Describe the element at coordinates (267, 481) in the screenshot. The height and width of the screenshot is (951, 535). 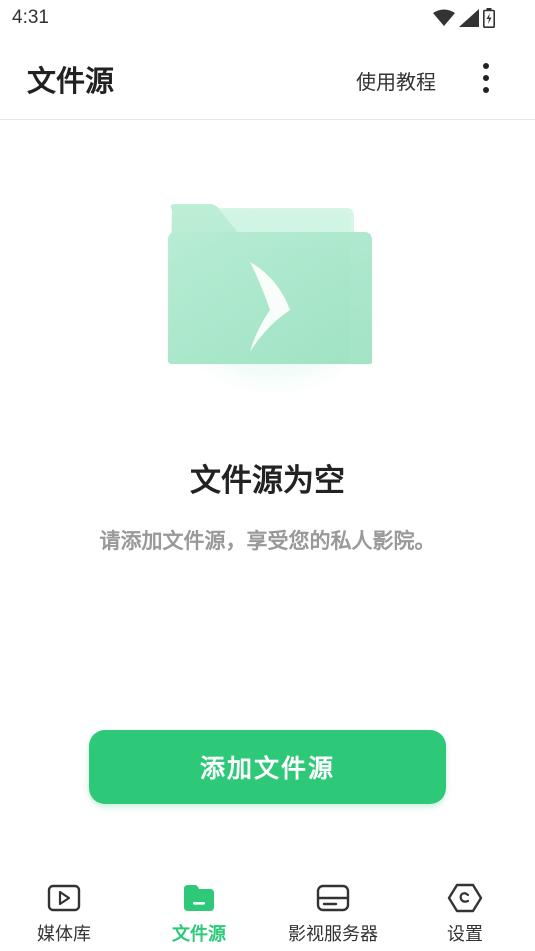
I see `empty-state-title: 文件源为空` at that location.